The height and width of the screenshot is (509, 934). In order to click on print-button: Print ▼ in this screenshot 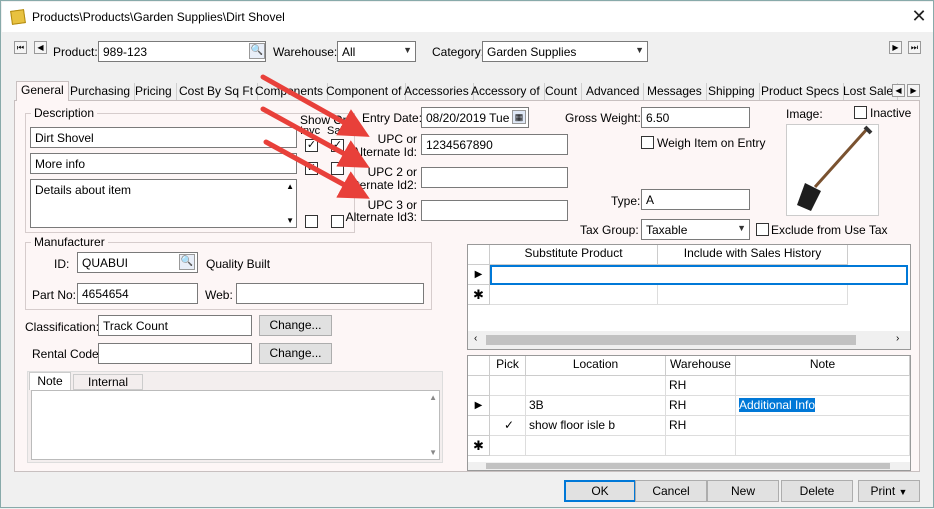, I will do `click(889, 491)`.